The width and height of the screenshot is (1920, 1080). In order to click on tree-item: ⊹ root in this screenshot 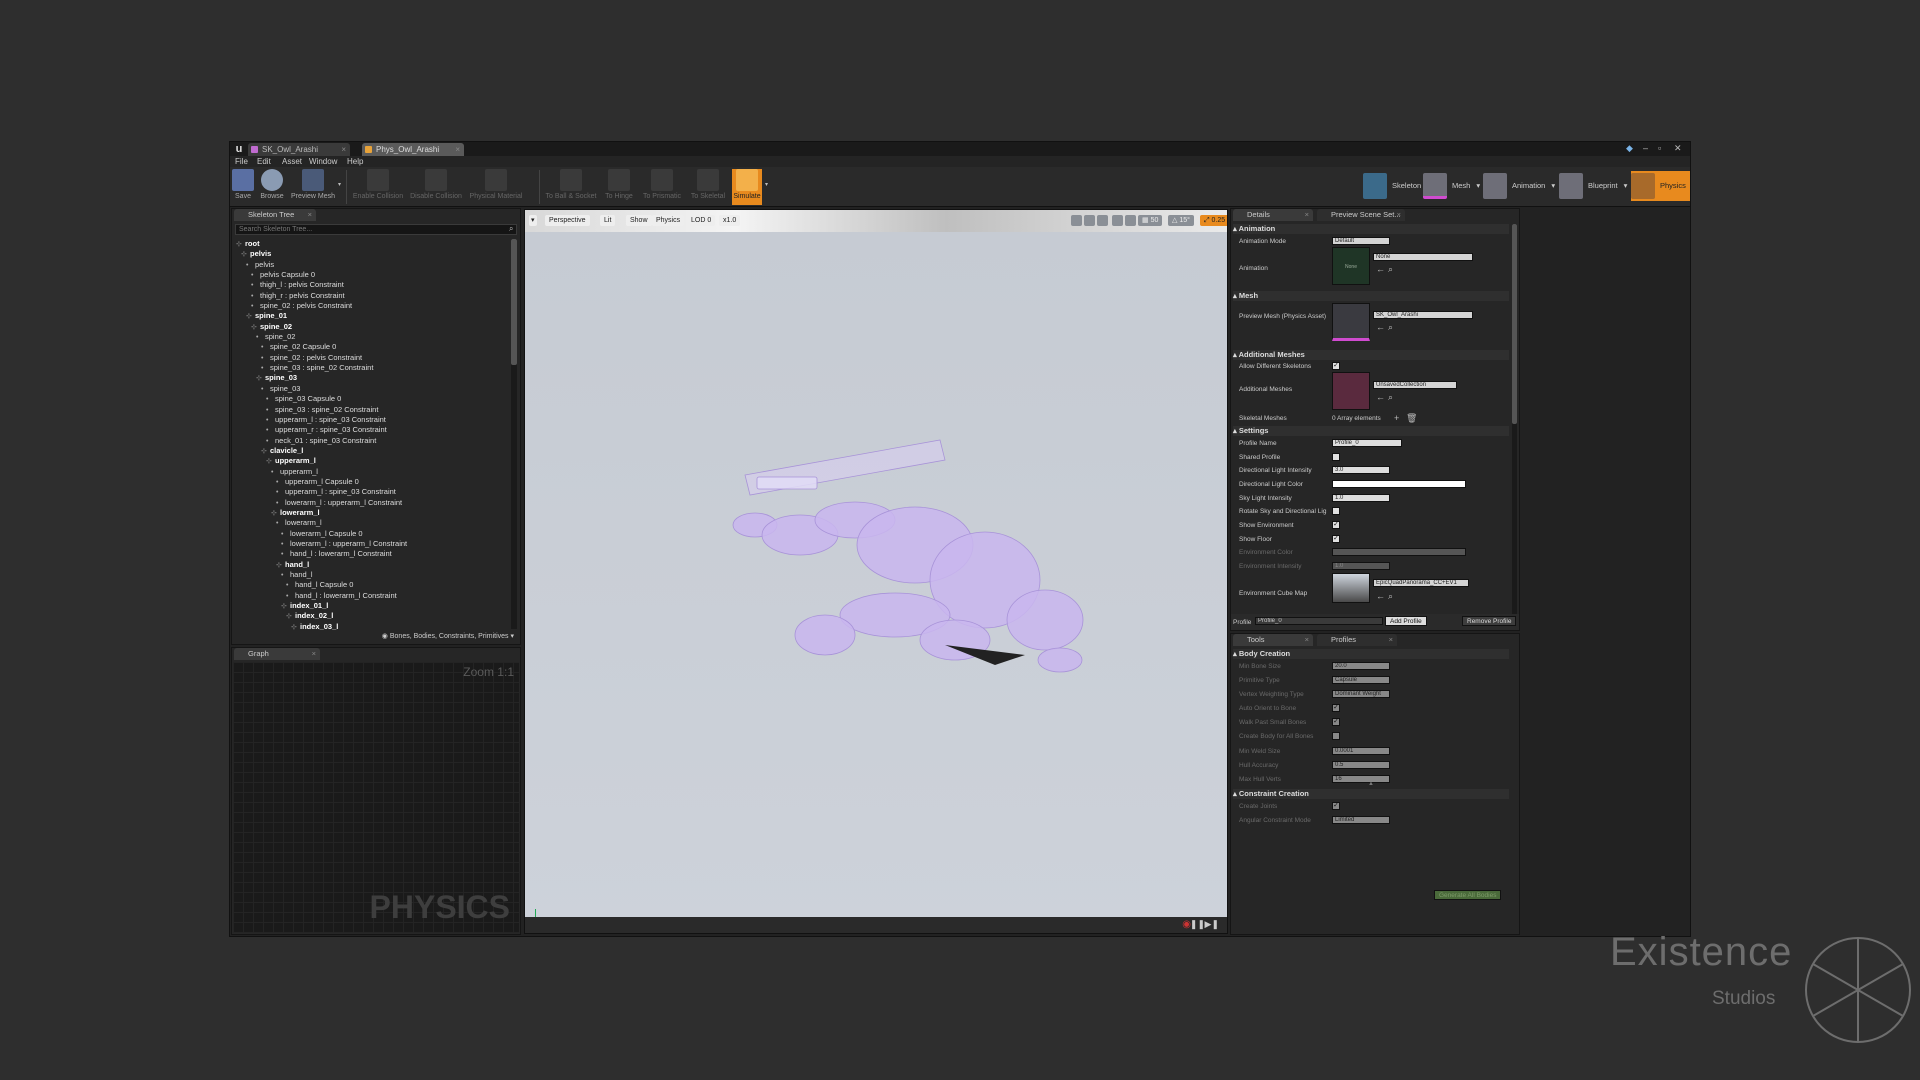, I will do `click(377, 244)`.